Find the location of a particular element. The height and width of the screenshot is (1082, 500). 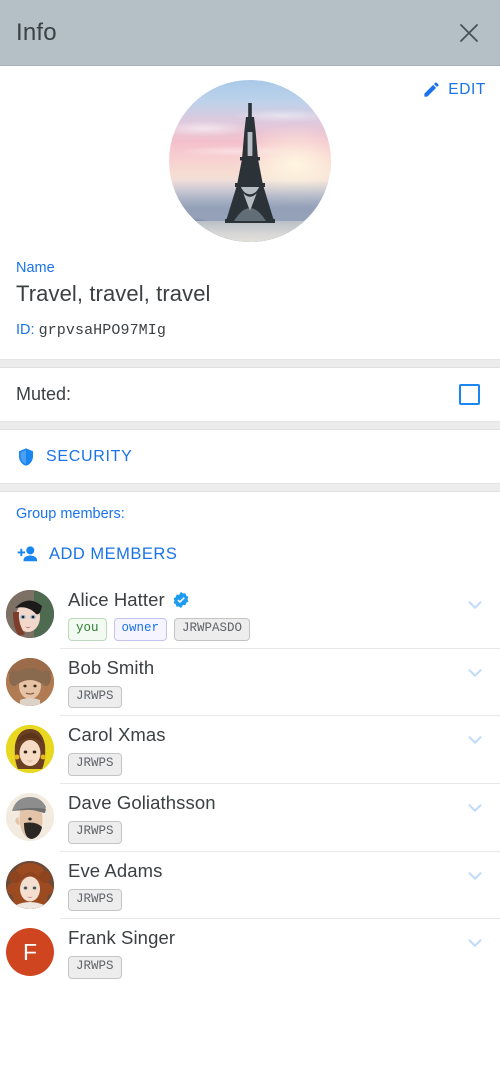

avatar-initial-letter: F is located at coordinates (30, 951).